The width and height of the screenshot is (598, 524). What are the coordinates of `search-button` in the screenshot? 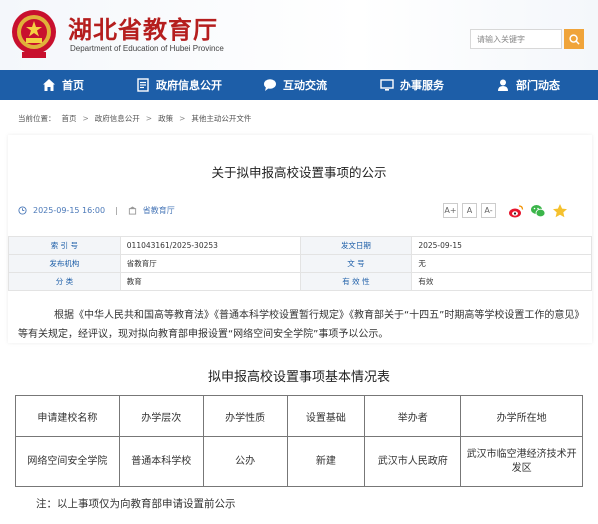 It's located at (574, 39).